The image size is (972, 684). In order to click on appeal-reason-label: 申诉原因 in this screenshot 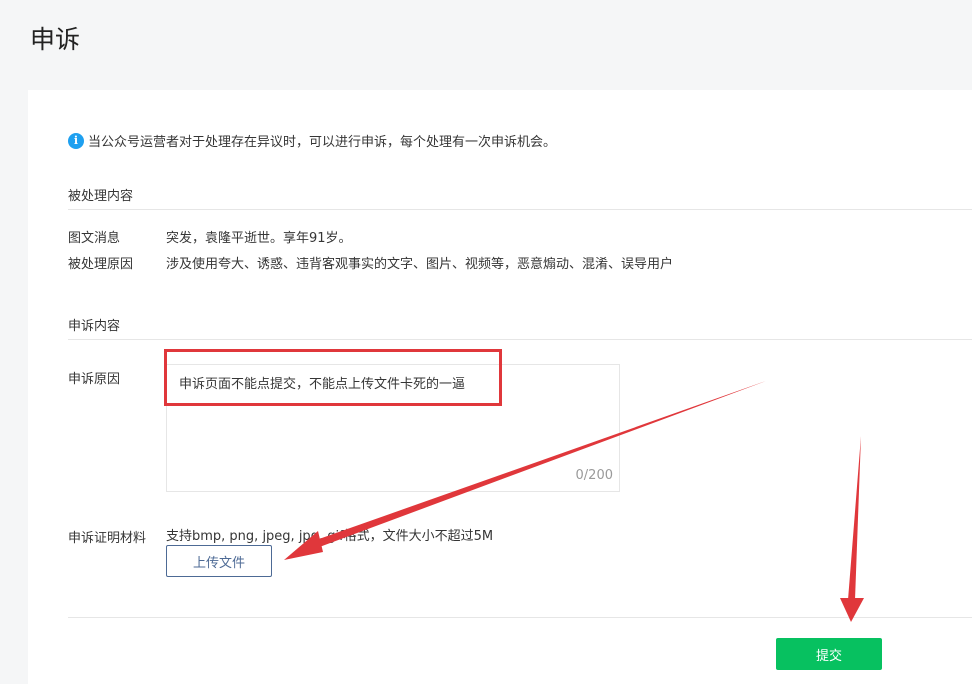, I will do `click(94, 379)`.